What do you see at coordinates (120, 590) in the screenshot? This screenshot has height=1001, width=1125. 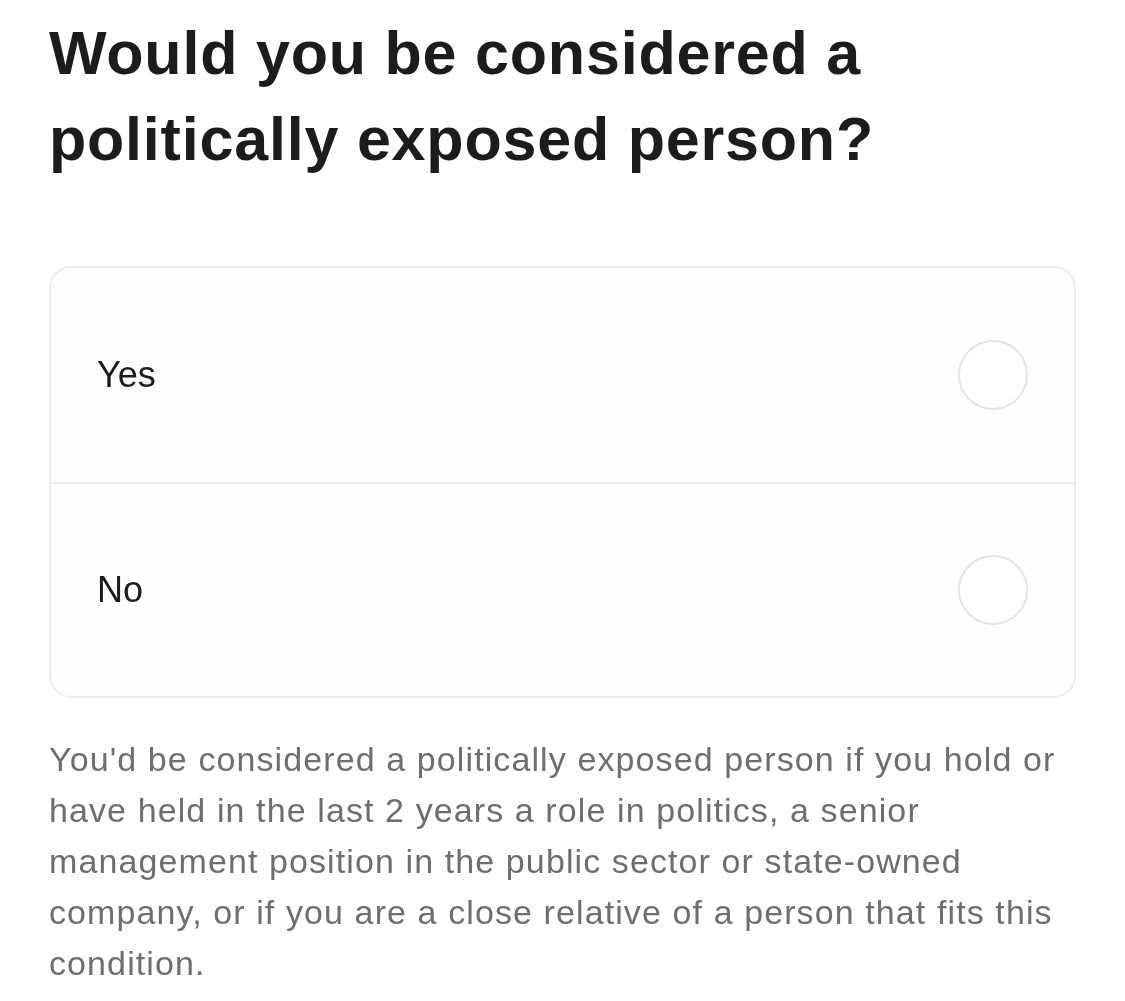 I see `option-label: No` at bounding box center [120, 590].